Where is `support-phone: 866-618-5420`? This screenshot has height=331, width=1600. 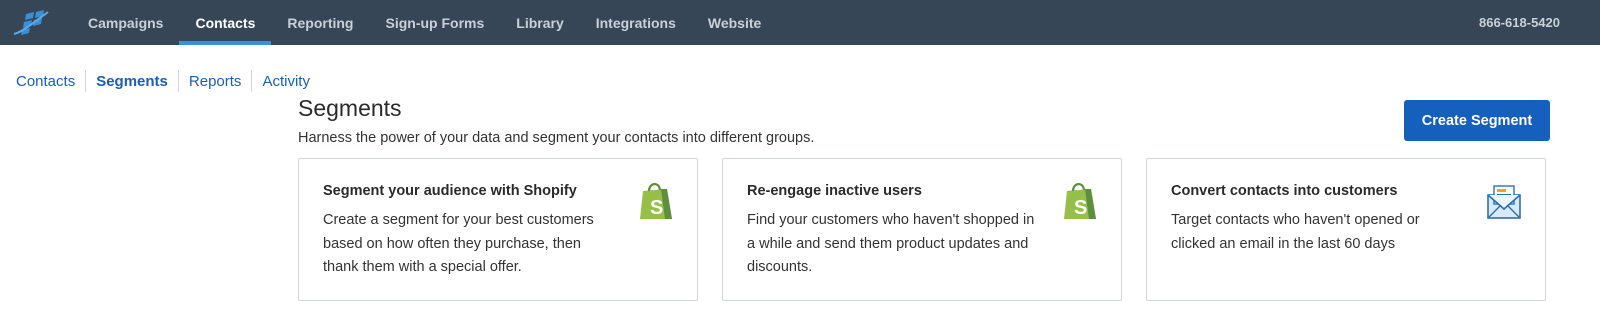 support-phone: 866-618-5420 is located at coordinates (1519, 22).